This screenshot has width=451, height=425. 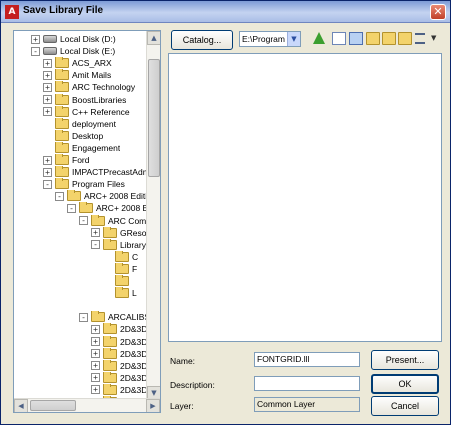 I want to click on description-field, so click(x=307, y=383).